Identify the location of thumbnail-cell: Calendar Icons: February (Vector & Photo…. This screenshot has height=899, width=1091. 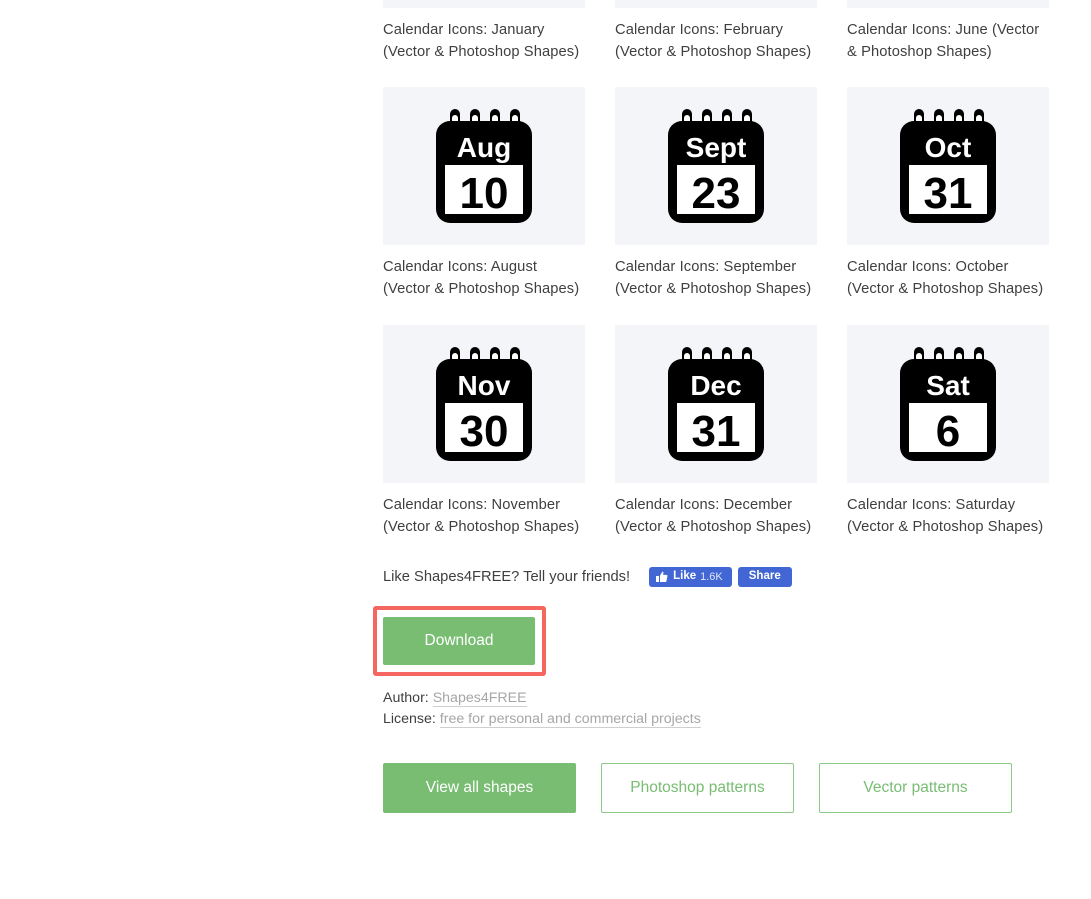
(716, 31).